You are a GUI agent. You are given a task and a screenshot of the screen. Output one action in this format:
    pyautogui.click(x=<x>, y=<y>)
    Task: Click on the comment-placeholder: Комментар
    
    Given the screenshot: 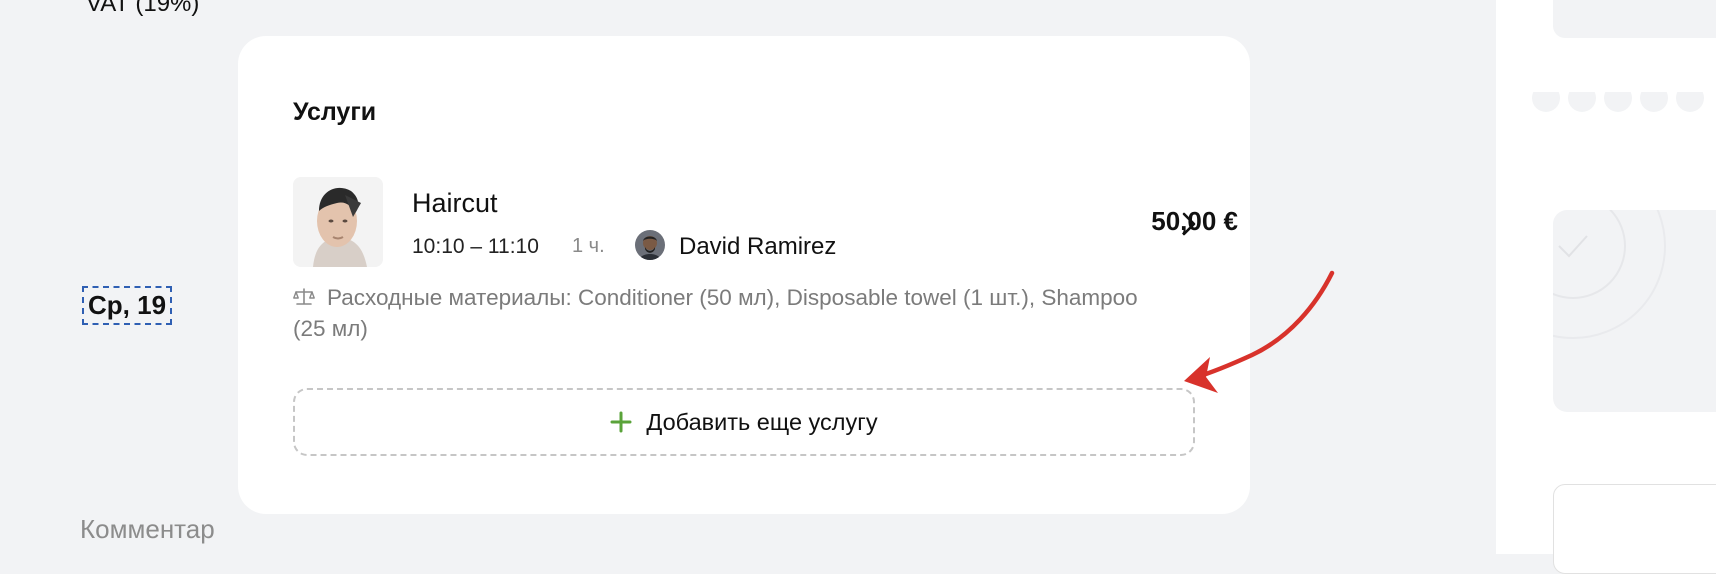 What is the action you would take?
    pyautogui.click(x=147, y=529)
    